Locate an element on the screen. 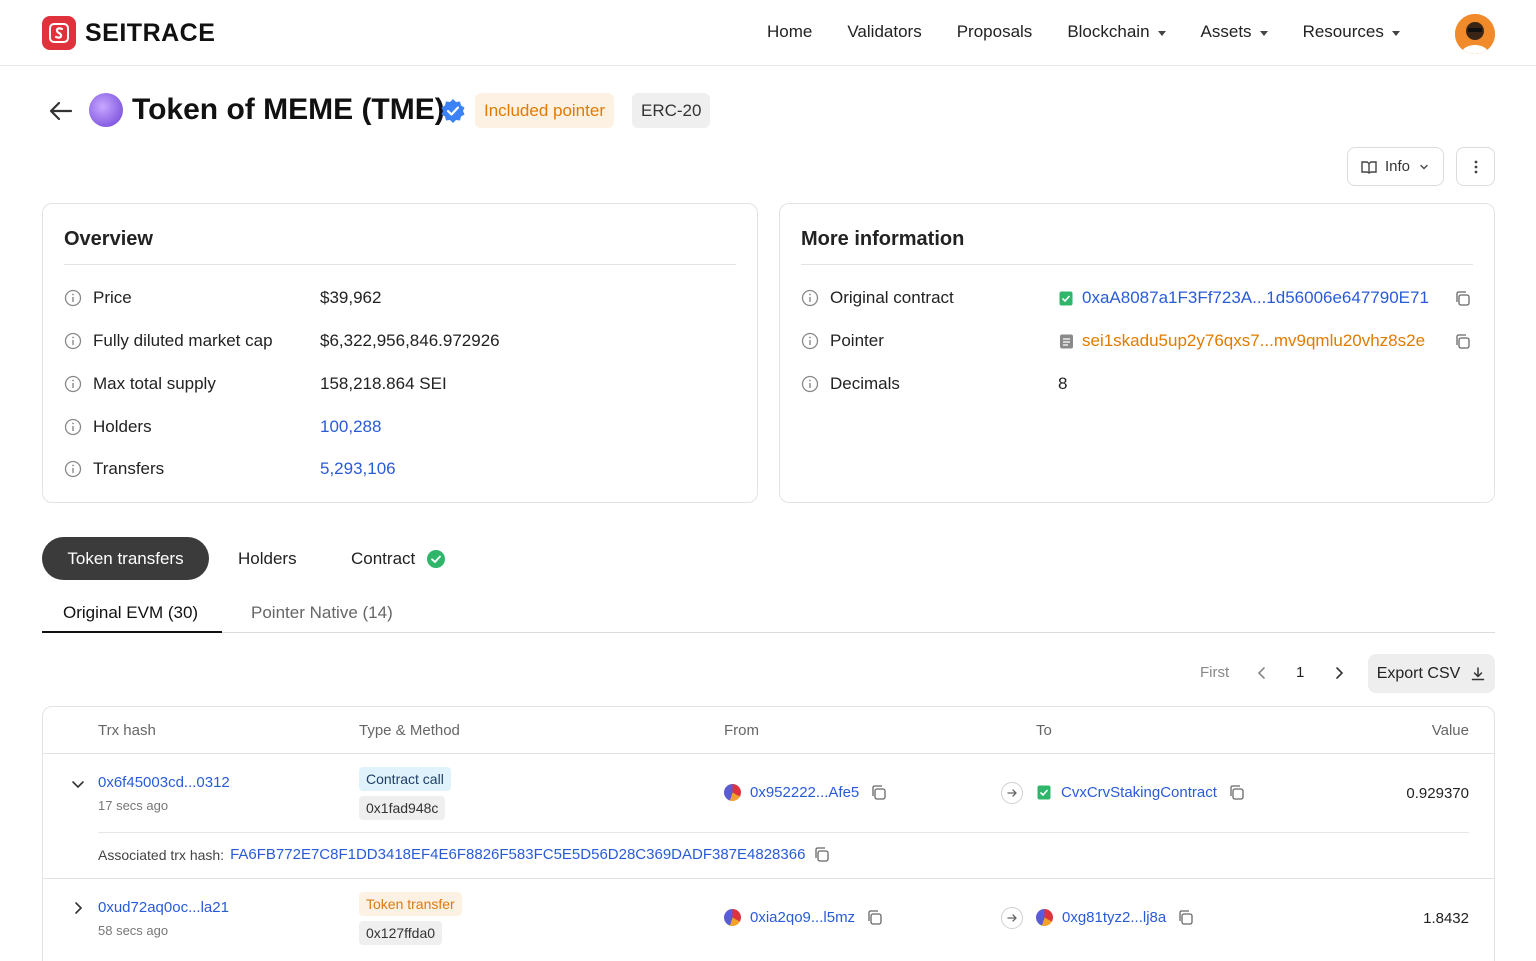 The height and width of the screenshot is (961, 1536). supply-value: 158,218.864 SEI is located at coordinates (383, 383).